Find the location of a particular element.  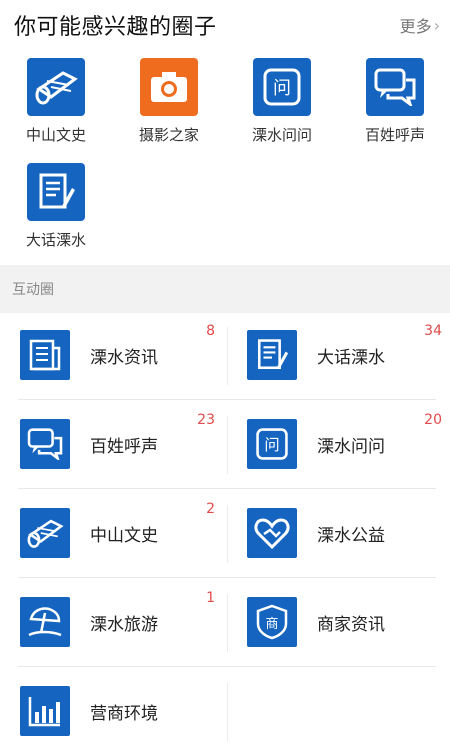

count-badge: 34 is located at coordinates (433, 331).